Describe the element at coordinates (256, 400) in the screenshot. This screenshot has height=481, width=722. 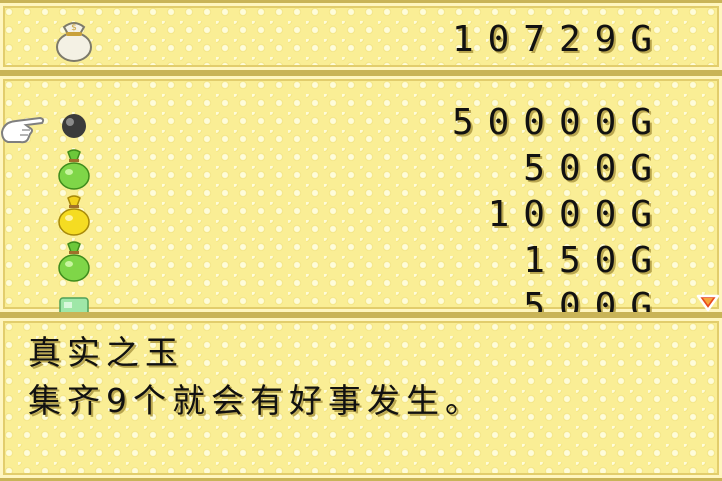
I see `item-description: 集齐9个就会有好事发生。` at that location.